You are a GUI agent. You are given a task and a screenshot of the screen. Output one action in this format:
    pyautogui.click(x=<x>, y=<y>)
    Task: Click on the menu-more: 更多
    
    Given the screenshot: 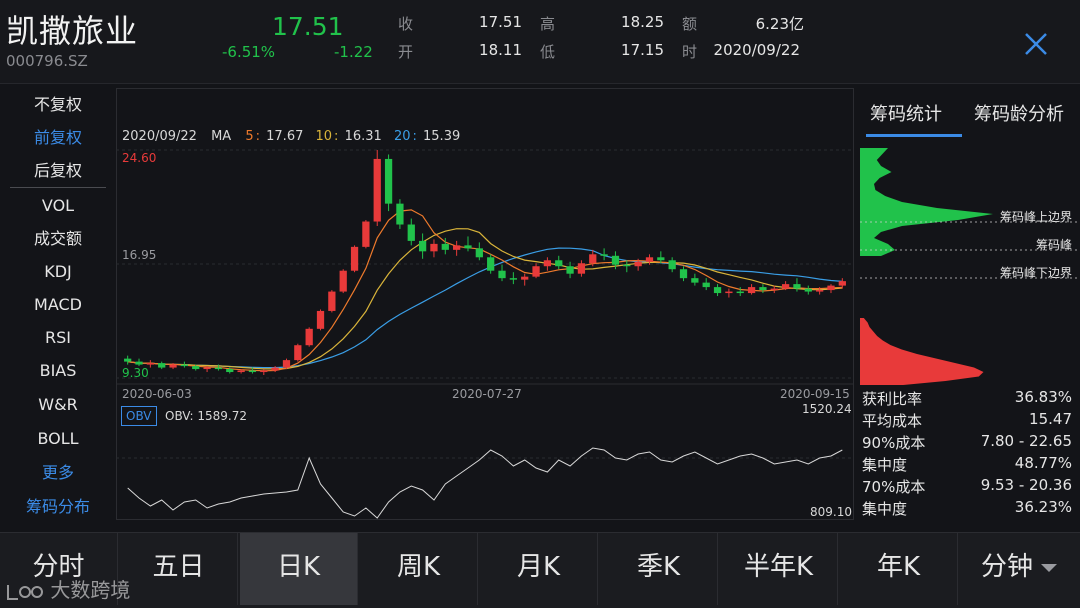 What is the action you would take?
    pyautogui.click(x=58, y=473)
    